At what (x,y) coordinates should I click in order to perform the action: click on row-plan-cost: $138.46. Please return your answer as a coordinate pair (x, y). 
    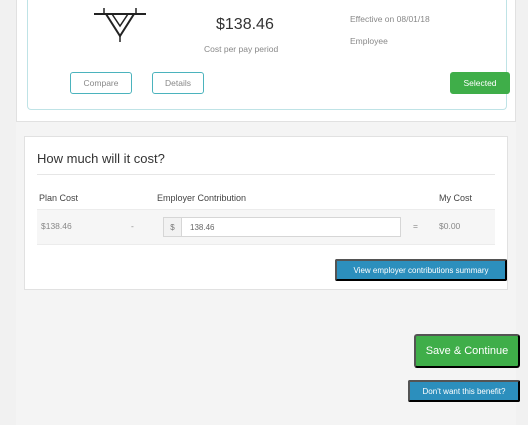
    Looking at the image, I should click on (56, 226).